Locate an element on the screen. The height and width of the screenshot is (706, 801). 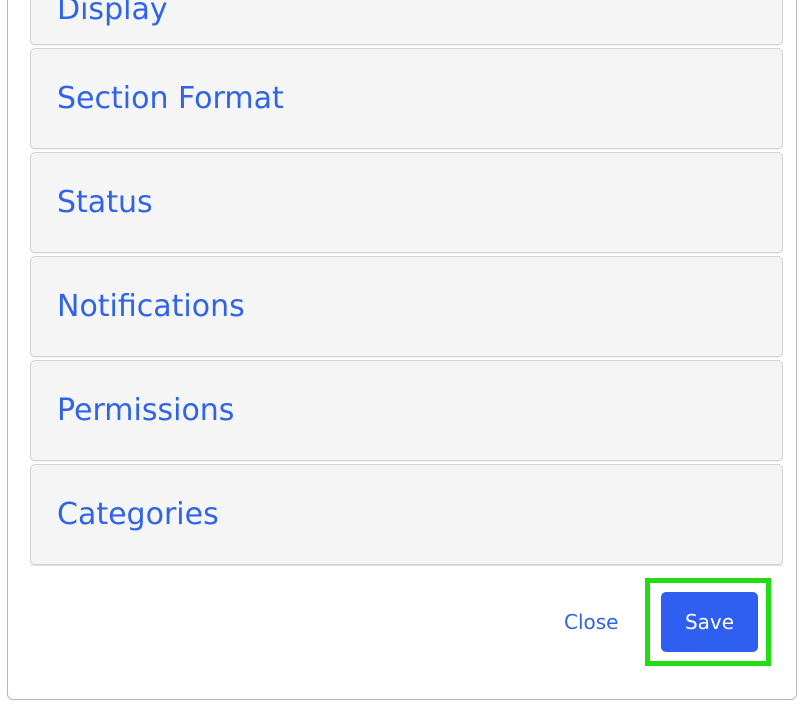
save-button: Save is located at coordinates (709, 622).